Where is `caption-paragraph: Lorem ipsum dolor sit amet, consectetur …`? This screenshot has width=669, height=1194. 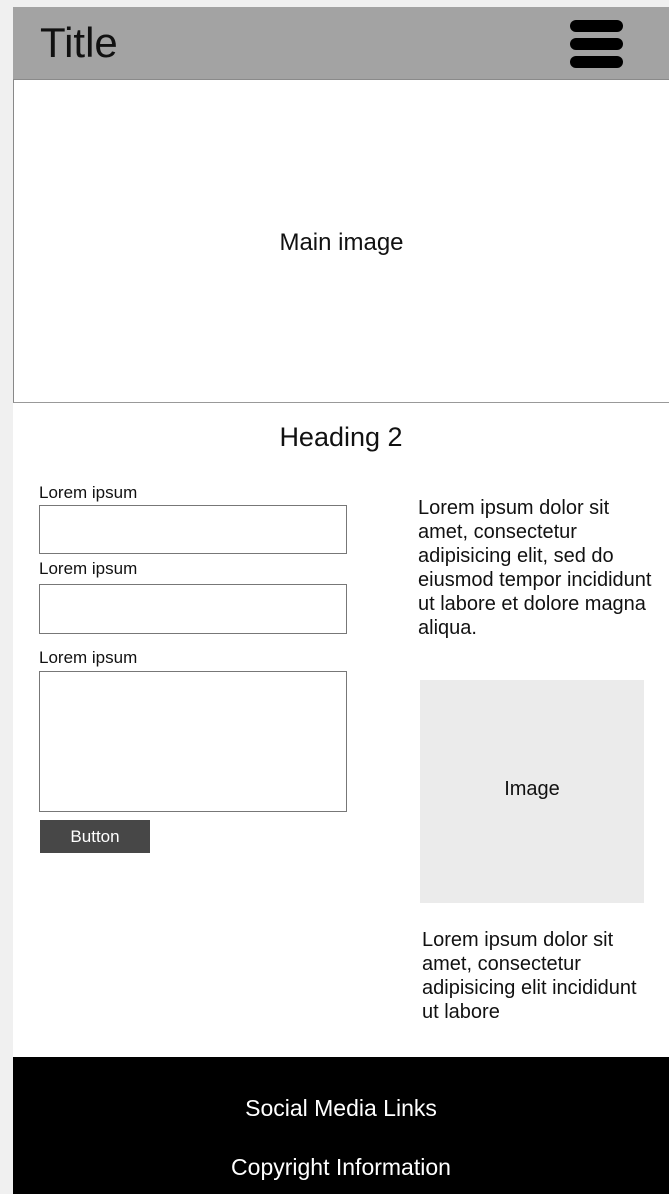
caption-paragraph: Lorem ipsum dolor sit amet, consectetur … is located at coordinates (529, 976).